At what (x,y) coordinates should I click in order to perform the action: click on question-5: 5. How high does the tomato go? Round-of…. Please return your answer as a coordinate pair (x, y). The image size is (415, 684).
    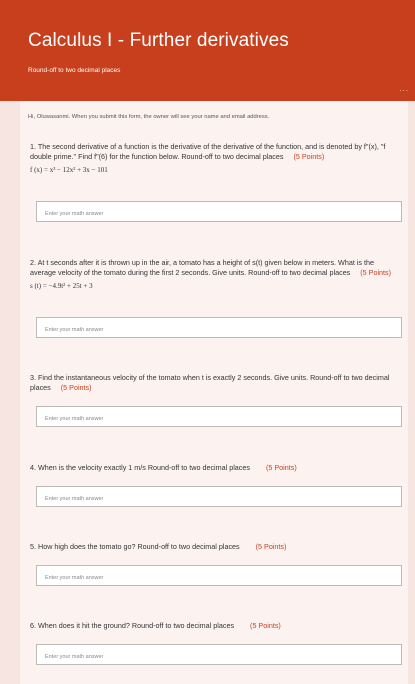
    Looking at the image, I should click on (214, 547).